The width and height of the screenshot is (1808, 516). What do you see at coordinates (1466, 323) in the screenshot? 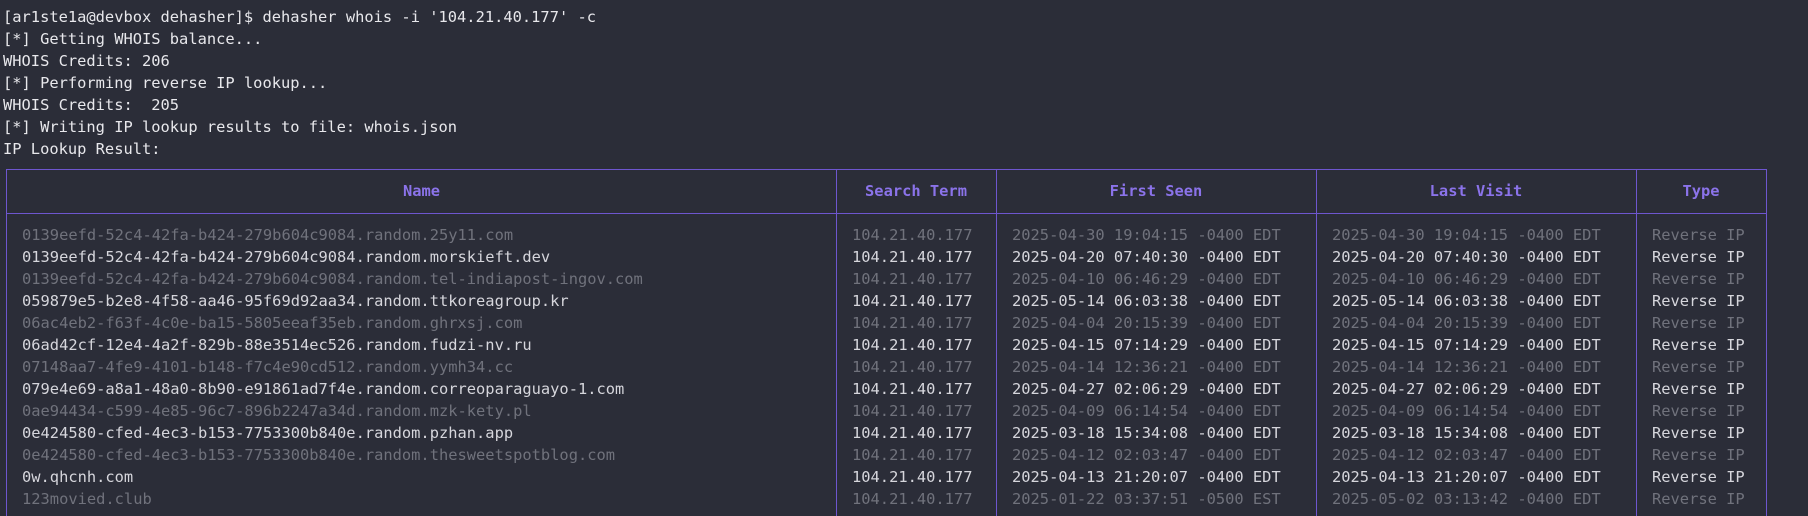
I see `cell-last-visit: 2025-04-04 20:15:39 -0400 EDT` at bounding box center [1466, 323].